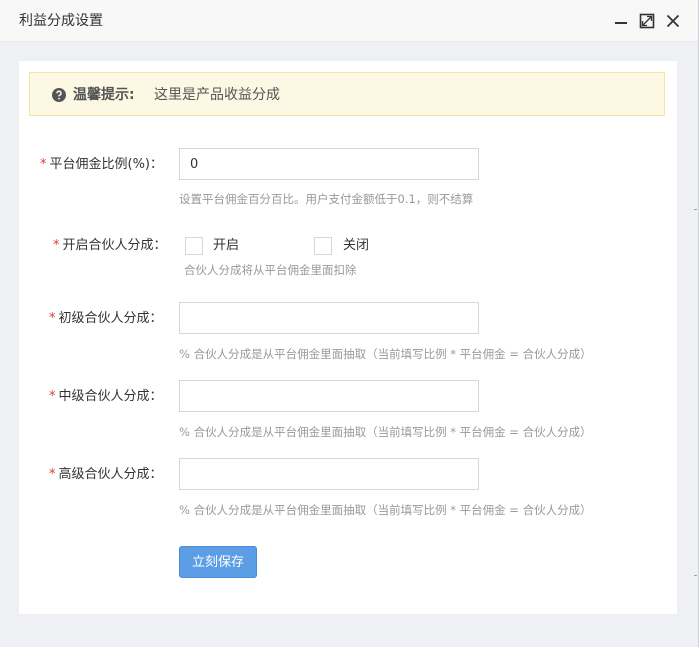 This screenshot has height=647, width=699. I want to click on level2-label: * 中级合伙人分成：, so click(106, 397).